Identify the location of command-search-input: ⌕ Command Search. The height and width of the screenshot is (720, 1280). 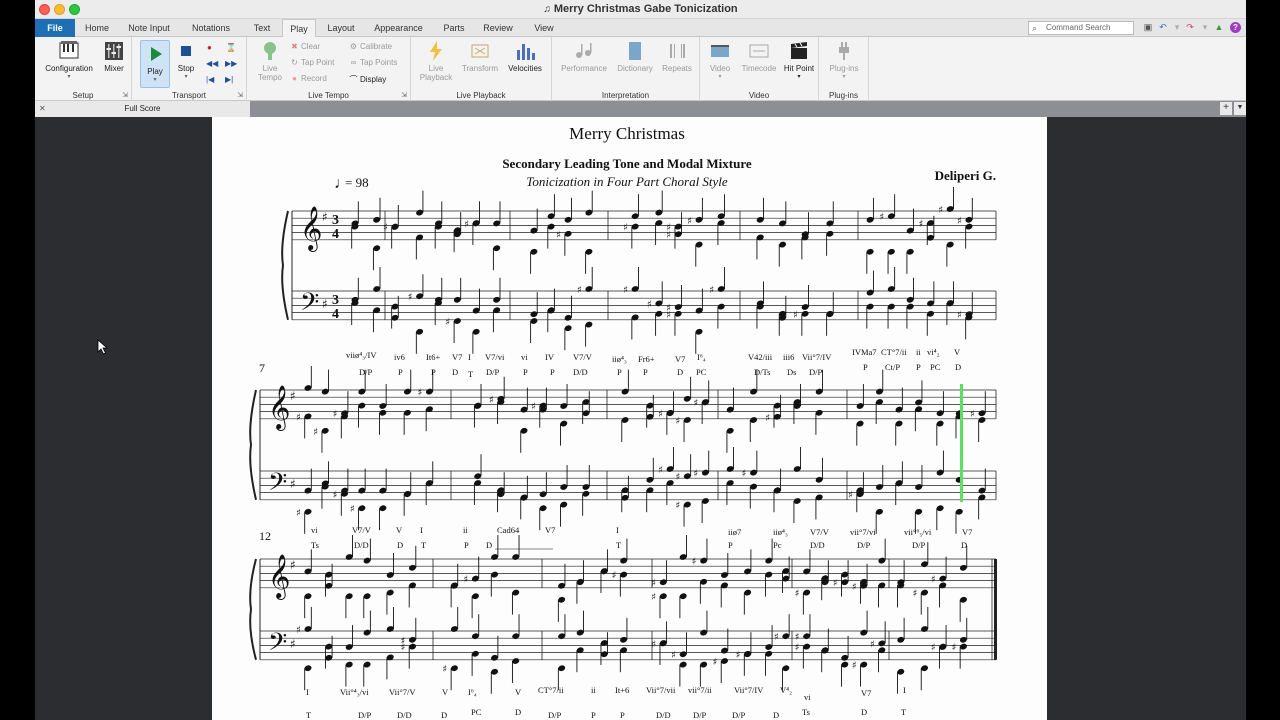
(1081, 28).